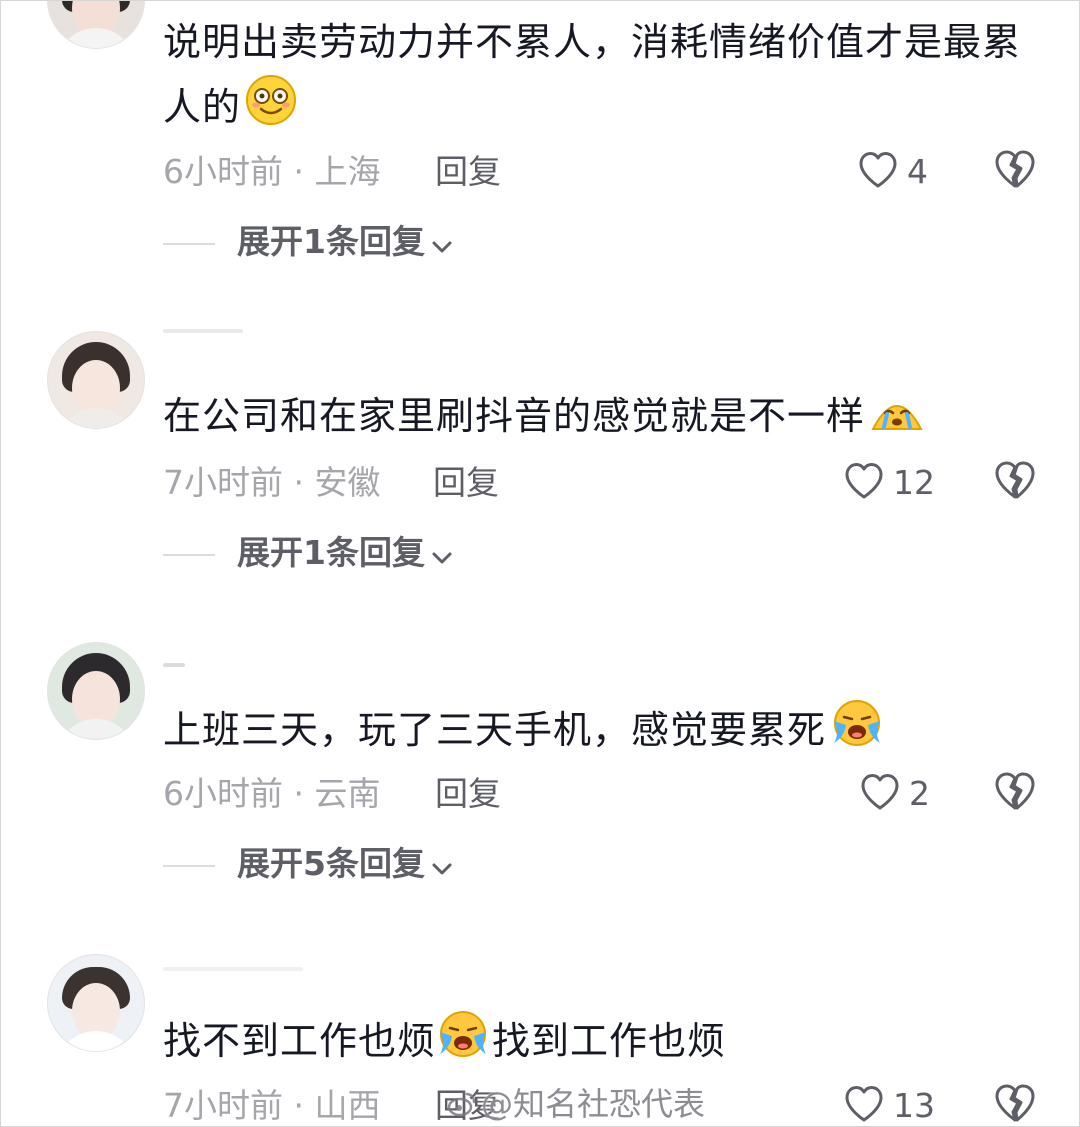  I want to click on timestamp-location: 6小时前 · 上海, so click(272, 171).